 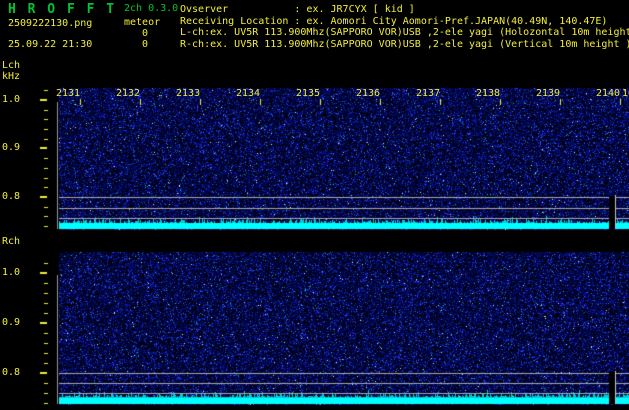 What do you see at coordinates (368, 93) in the screenshot?
I see `time-tick-label-2136: 2136` at bounding box center [368, 93].